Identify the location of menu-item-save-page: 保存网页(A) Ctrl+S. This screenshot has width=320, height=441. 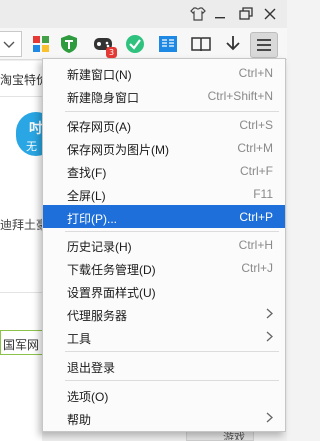
(164, 124).